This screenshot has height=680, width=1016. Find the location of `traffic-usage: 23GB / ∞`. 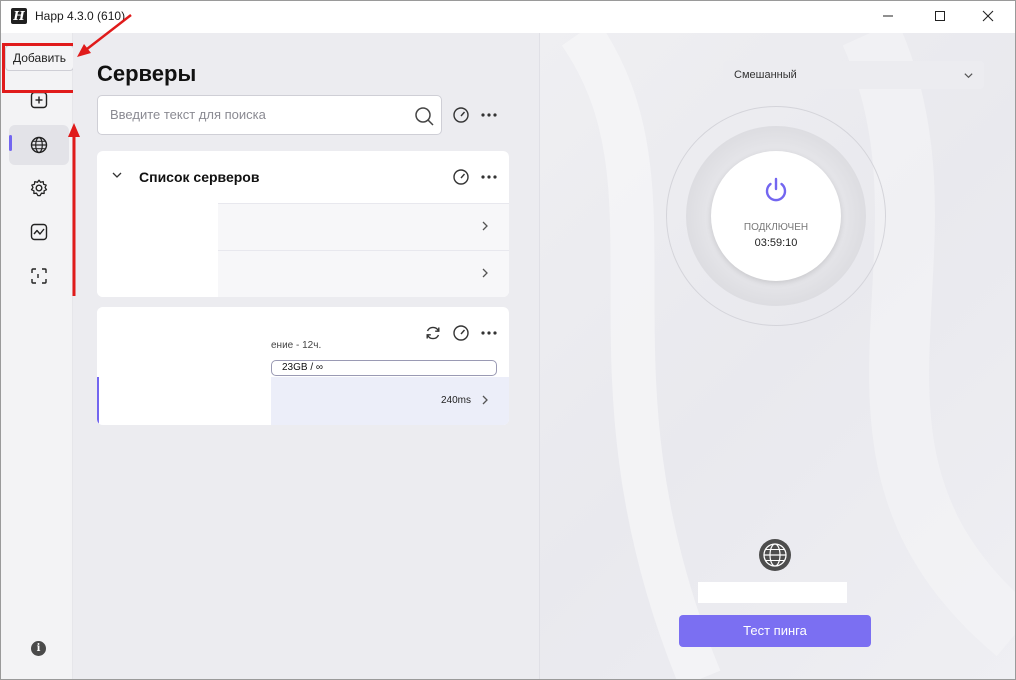

traffic-usage: 23GB / ∞ is located at coordinates (384, 368).